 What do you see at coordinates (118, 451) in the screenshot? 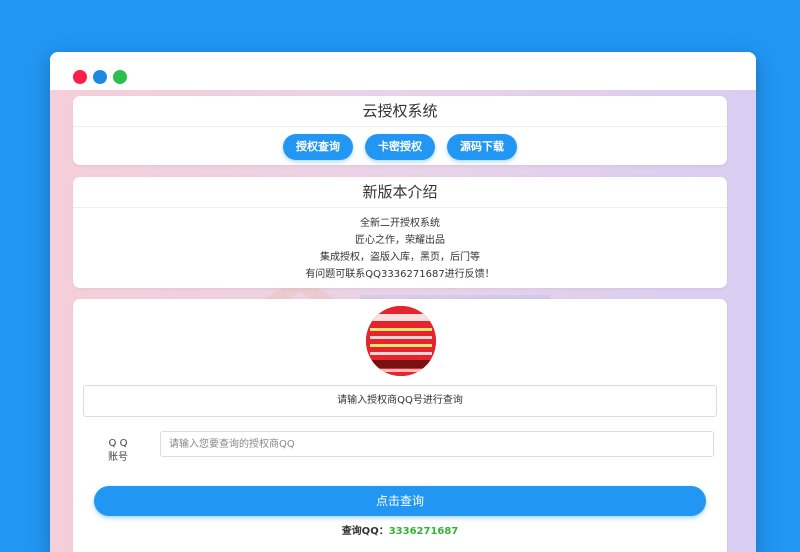
I see `qq-field-label: Q Q 账号` at bounding box center [118, 451].